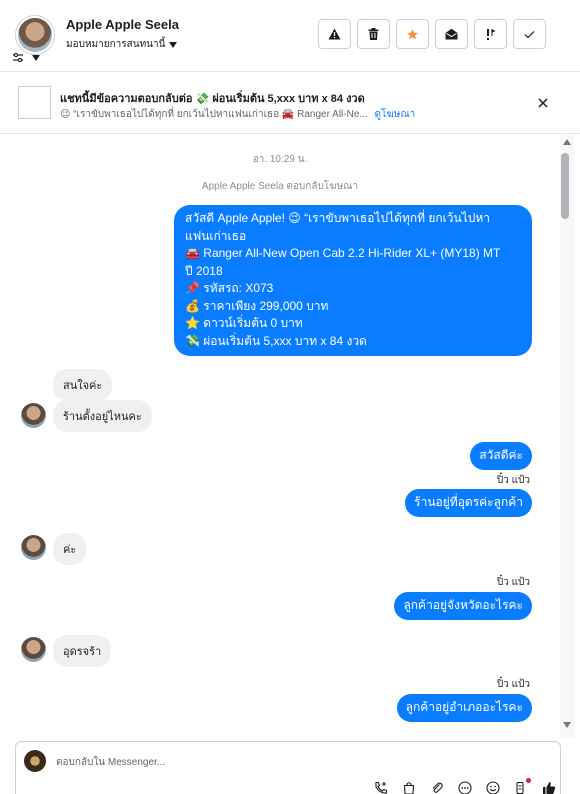  I want to click on page-avatar, so click(35, 761).